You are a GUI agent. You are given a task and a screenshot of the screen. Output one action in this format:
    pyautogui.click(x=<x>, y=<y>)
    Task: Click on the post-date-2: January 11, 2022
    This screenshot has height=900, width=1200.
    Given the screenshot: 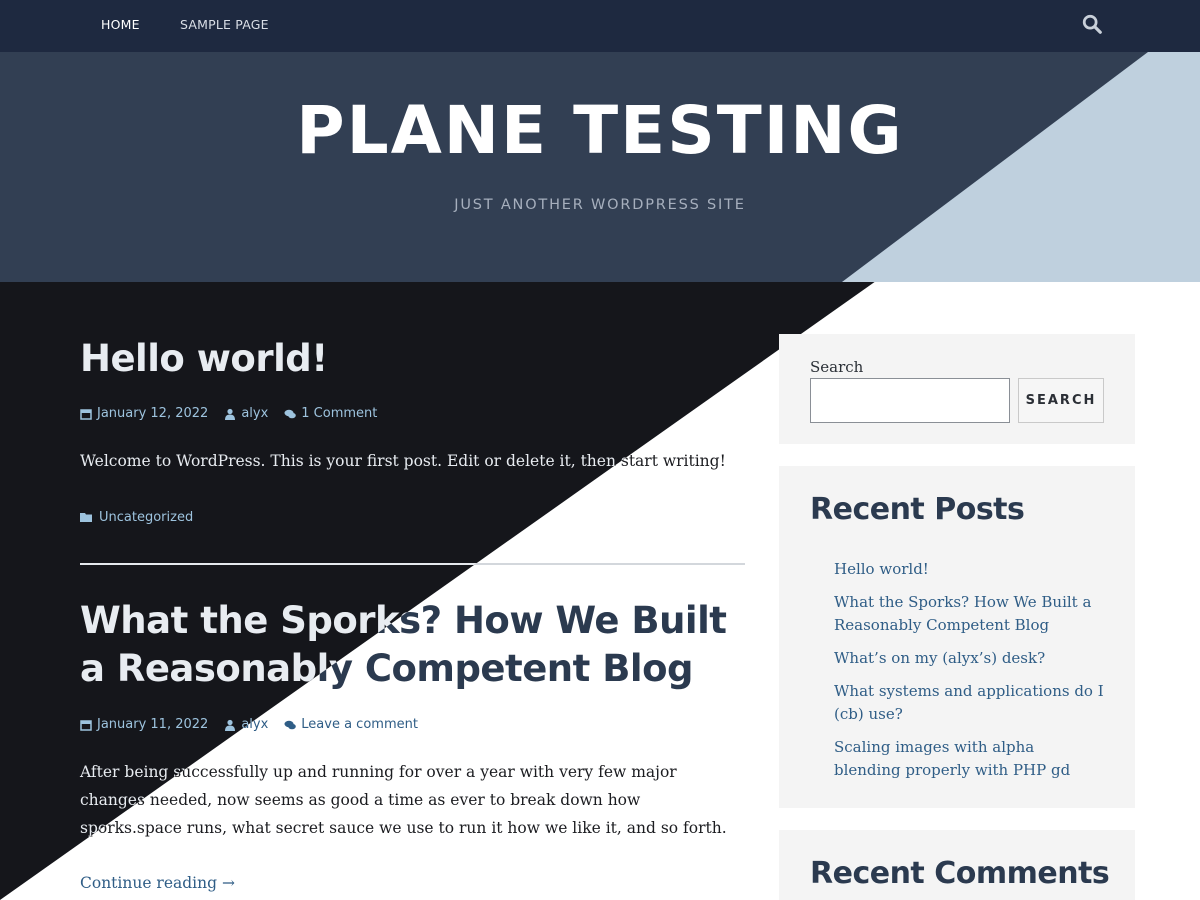 What is the action you would take?
    pyautogui.click(x=144, y=724)
    